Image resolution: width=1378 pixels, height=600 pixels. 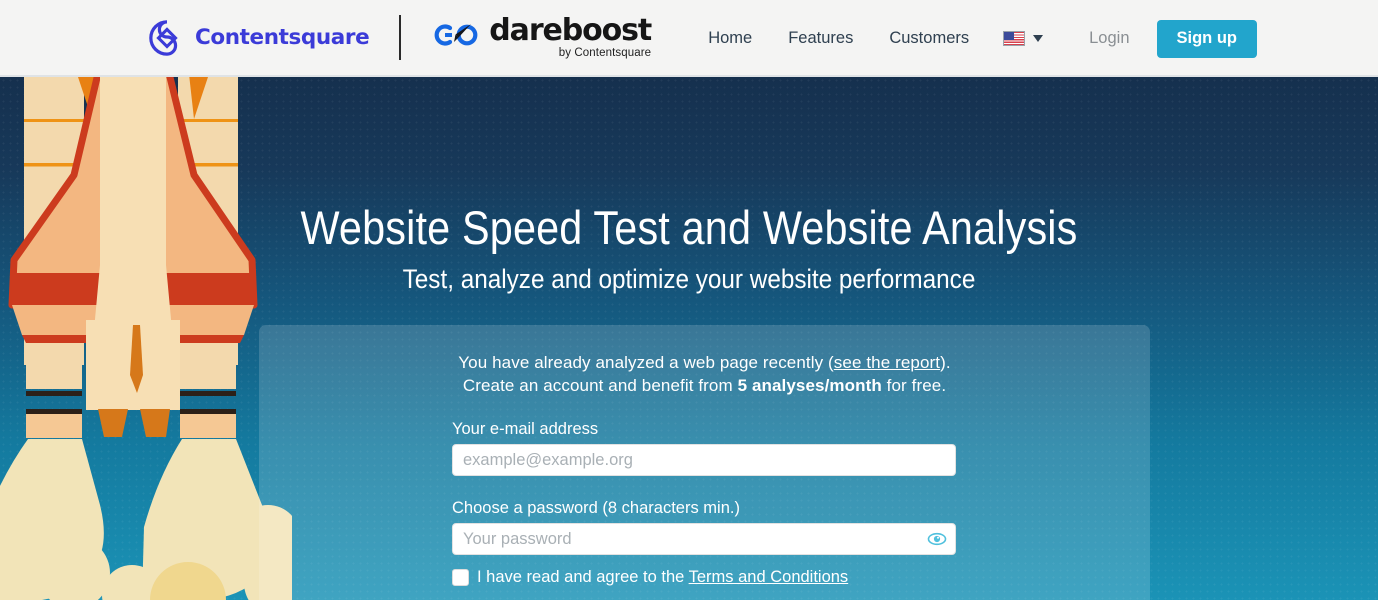 I want to click on us-flag-icon, so click(x=1014, y=38).